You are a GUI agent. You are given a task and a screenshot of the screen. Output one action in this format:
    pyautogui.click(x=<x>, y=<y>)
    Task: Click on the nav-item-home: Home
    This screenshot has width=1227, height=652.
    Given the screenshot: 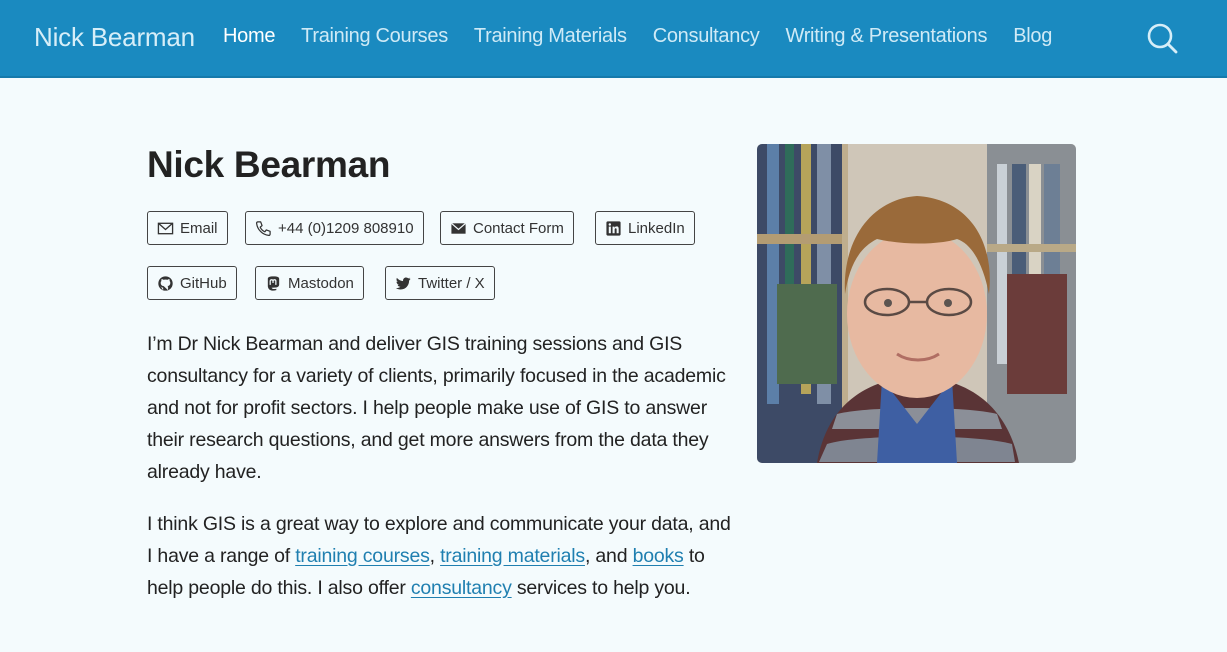 What is the action you would take?
    pyautogui.click(x=249, y=36)
    